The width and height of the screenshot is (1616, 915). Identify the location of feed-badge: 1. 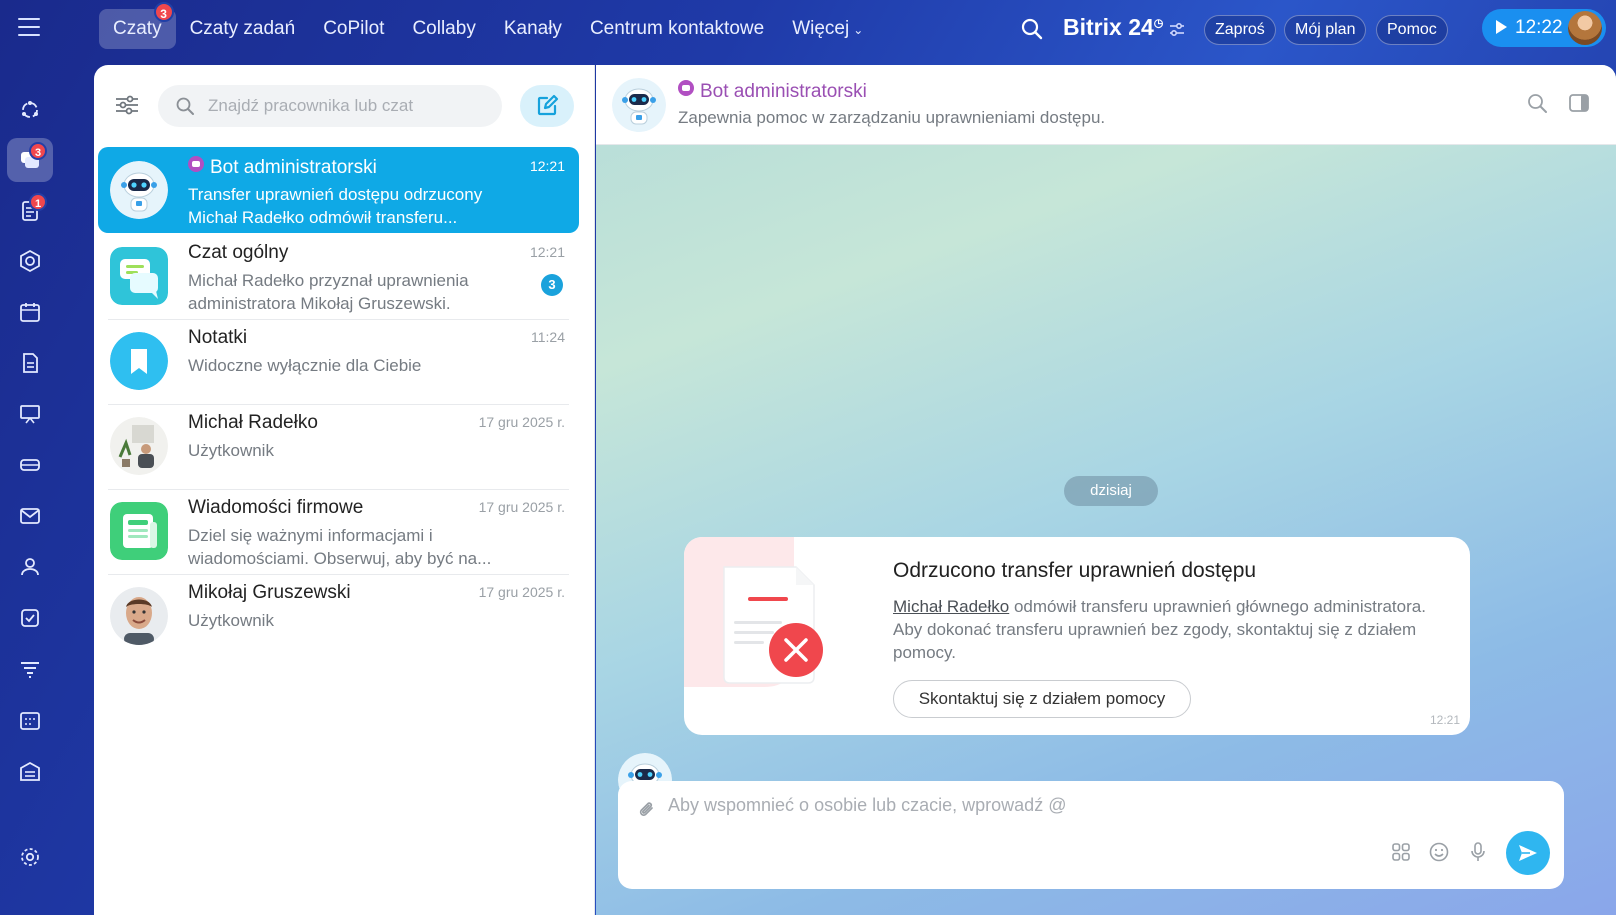
(38, 202).